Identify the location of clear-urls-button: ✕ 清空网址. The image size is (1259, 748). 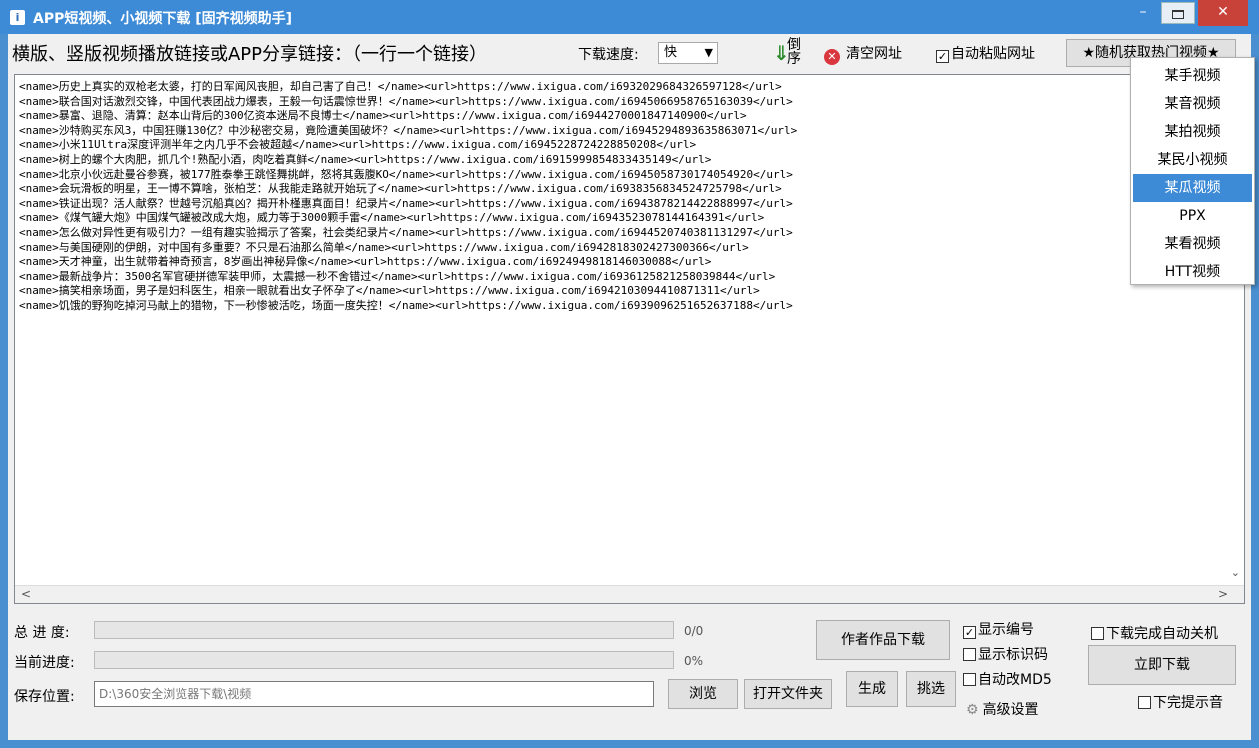
(863, 54).